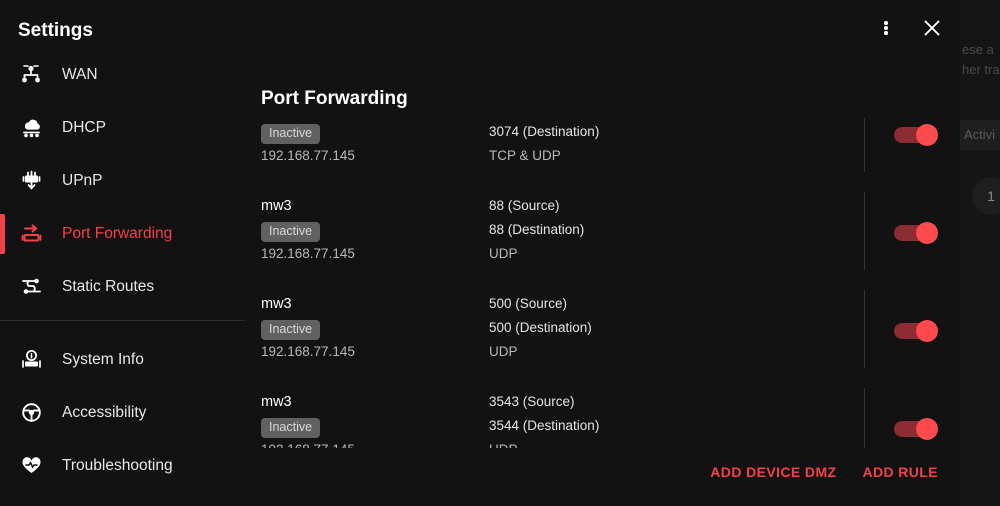  What do you see at coordinates (603, 472) in the screenshot?
I see `dialog-footer: ADD DEVICE DMZ ADD RULE` at bounding box center [603, 472].